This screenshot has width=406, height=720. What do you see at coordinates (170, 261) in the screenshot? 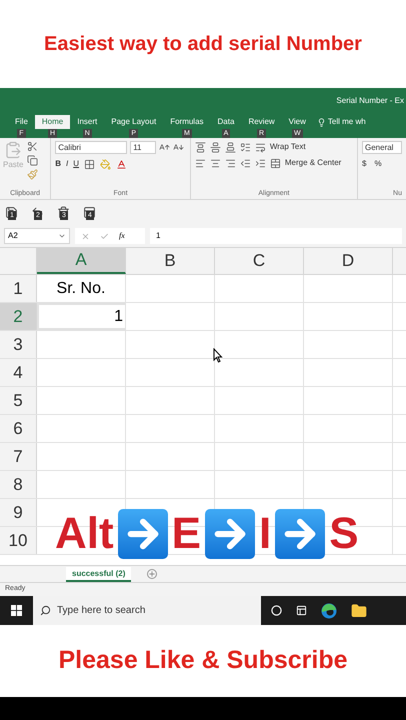
I see `column-header: B` at bounding box center [170, 261].